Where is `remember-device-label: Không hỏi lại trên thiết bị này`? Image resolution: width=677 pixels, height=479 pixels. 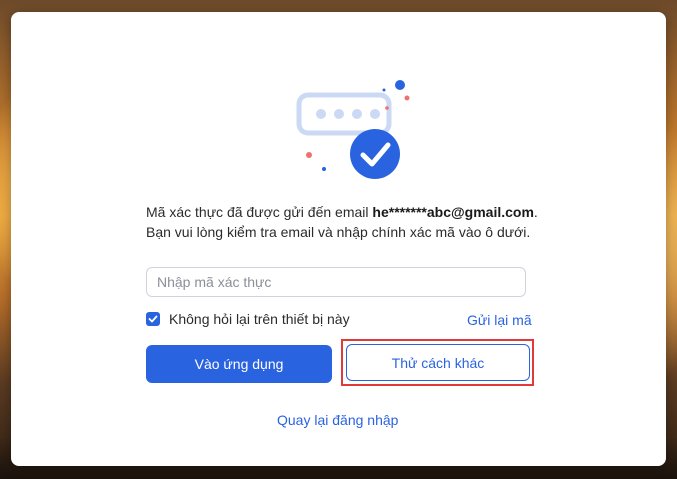
remember-device-label: Không hỏi lại trên thiết bị này is located at coordinates (259, 319).